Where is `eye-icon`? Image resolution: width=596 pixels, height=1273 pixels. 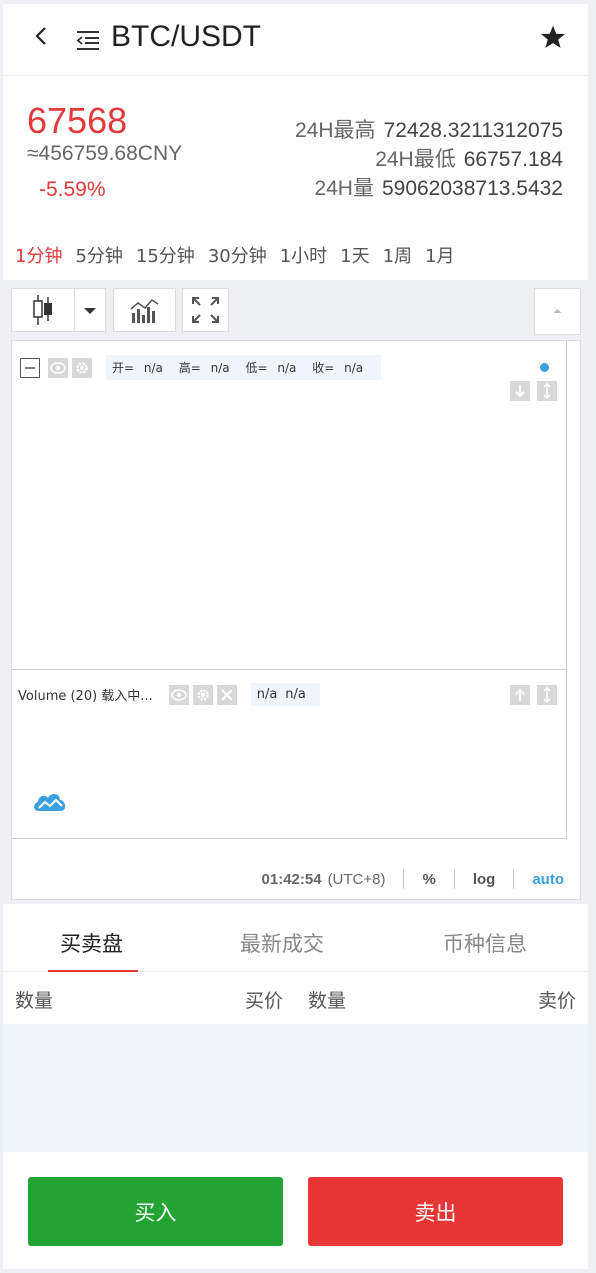 eye-icon is located at coordinates (58, 367).